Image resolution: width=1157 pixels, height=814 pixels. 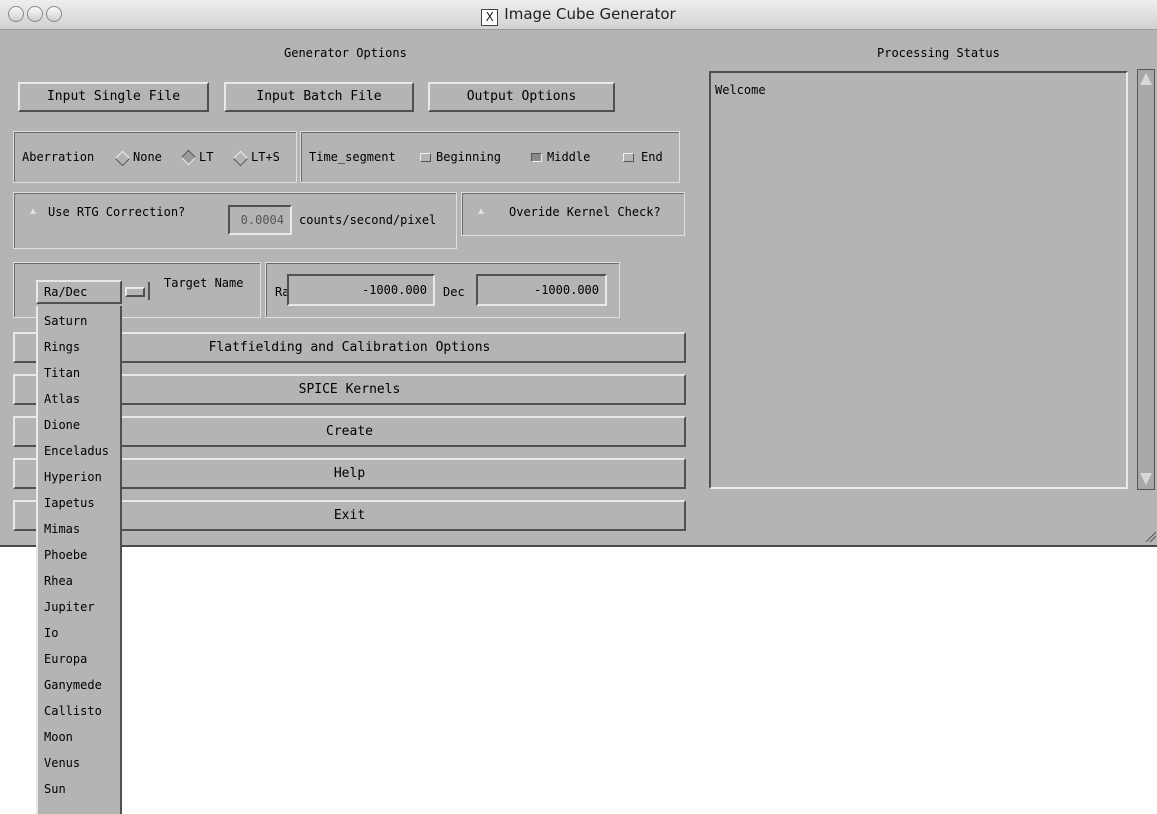 I want to click on time-beginning-checkbox, so click(x=425, y=157).